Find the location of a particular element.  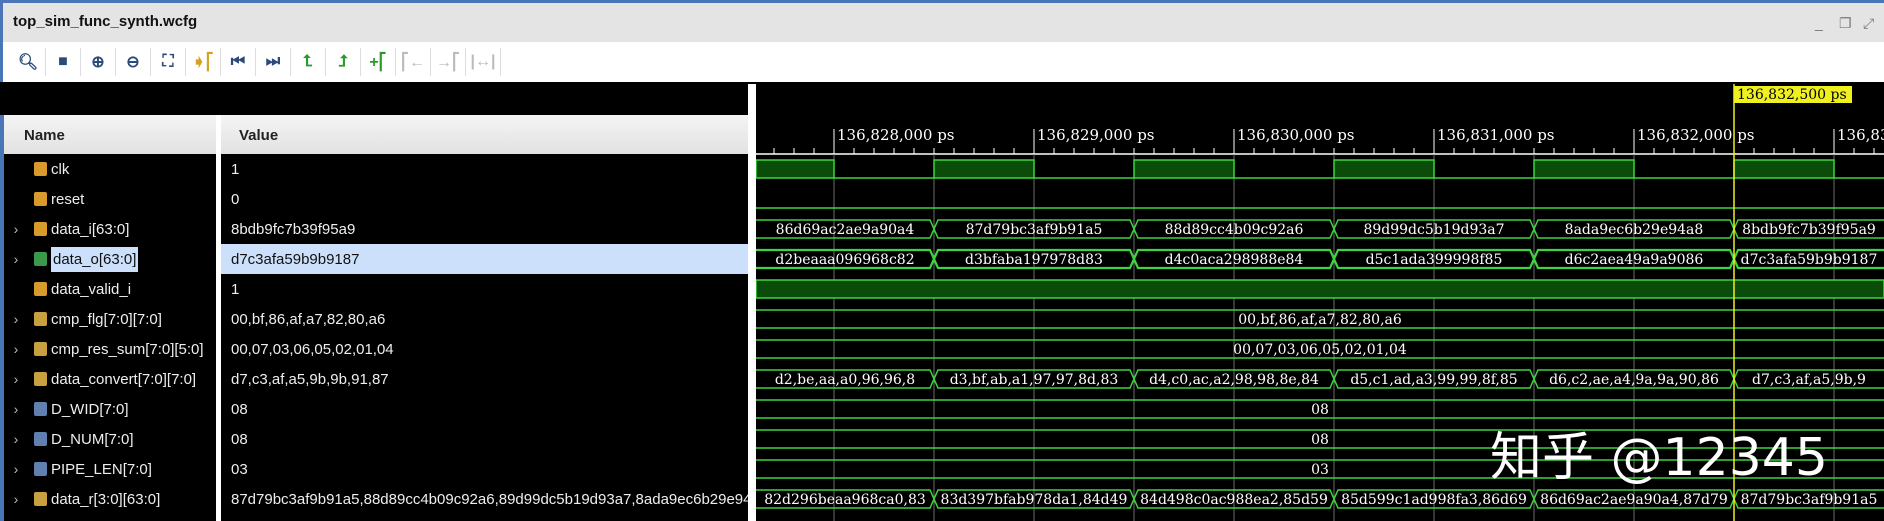

bus-value-label: d3bfaba197978d83 is located at coordinates (1034, 260).